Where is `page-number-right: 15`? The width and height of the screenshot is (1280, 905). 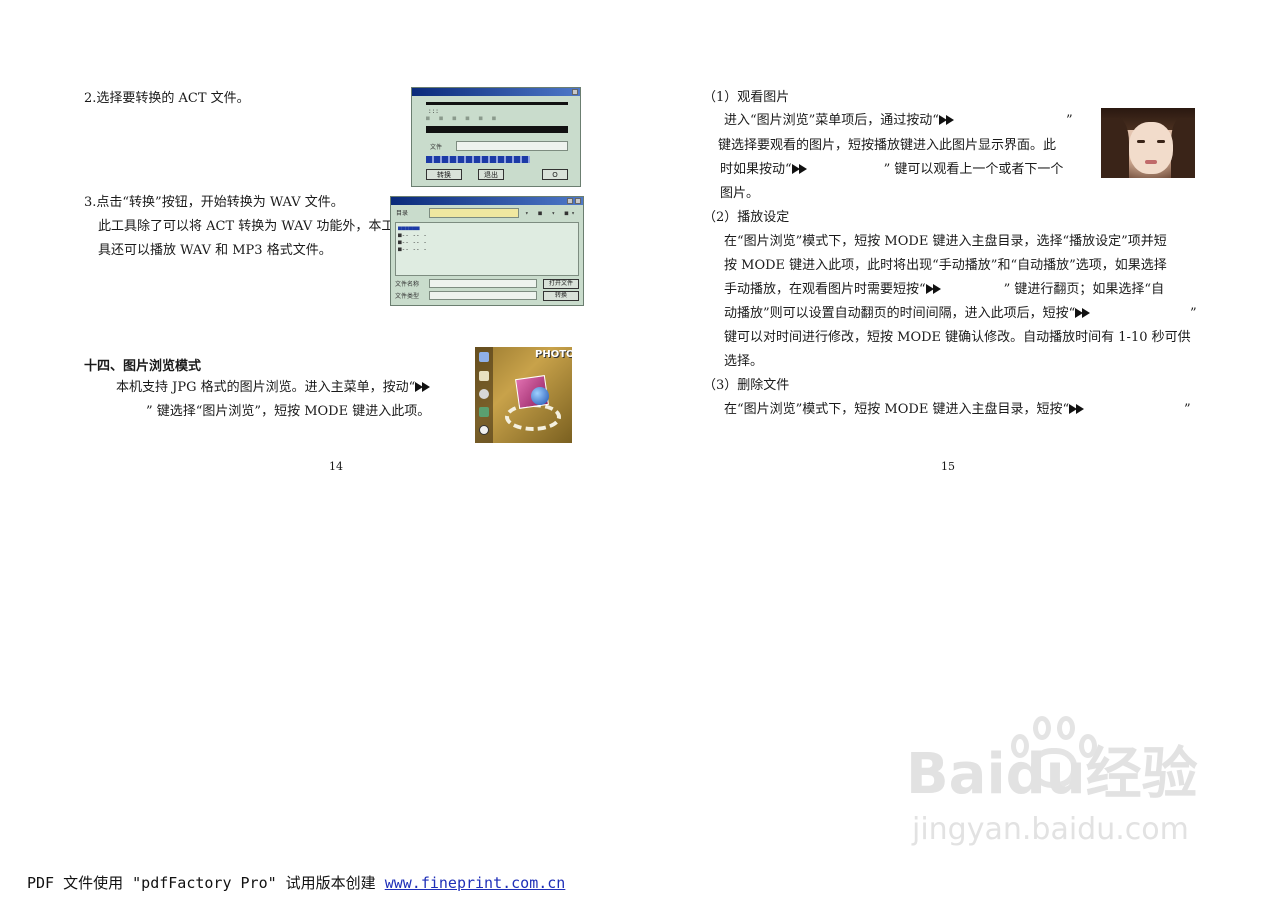 page-number-right: 15 is located at coordinates (948, 466).